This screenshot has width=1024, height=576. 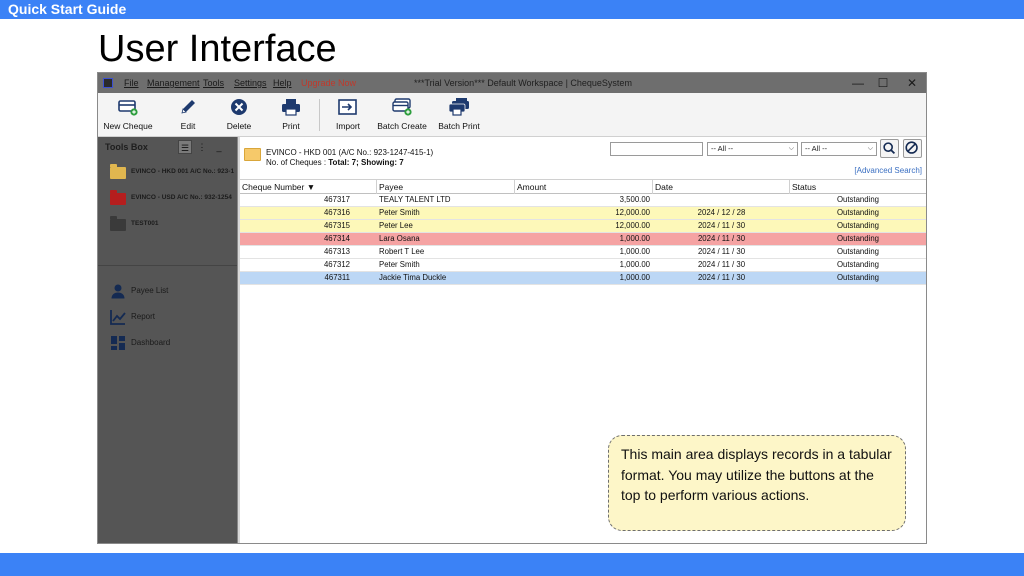 What do you see at coordinates (118, 291) in the screenshot?
I see `user-icon` at bounding box center [118, 291].